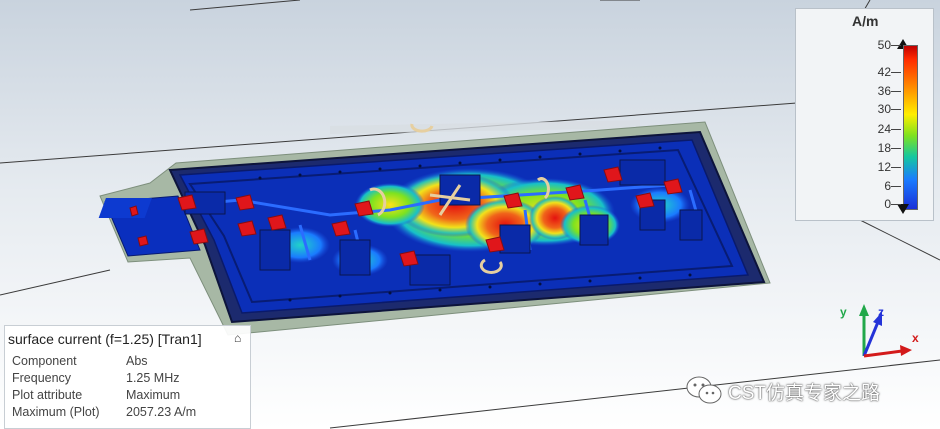 Image resolution: width=940 pixels, height=429 pixels. I want to click on x-axis-head, so click(906, 350).